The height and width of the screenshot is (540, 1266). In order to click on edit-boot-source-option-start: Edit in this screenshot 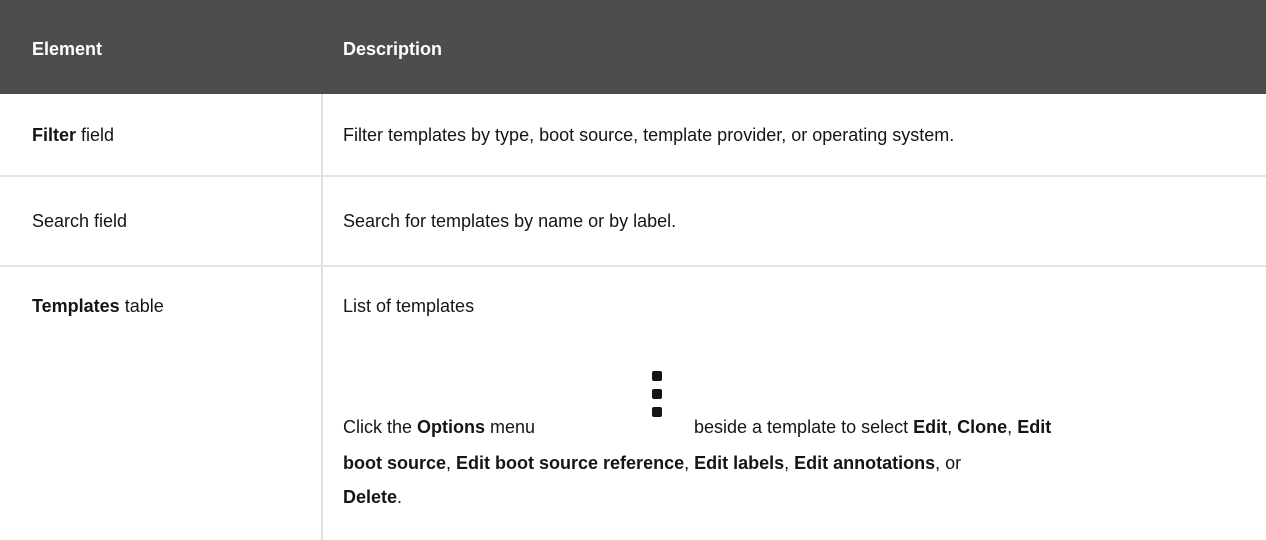, I will do `click(1034, 427)`.